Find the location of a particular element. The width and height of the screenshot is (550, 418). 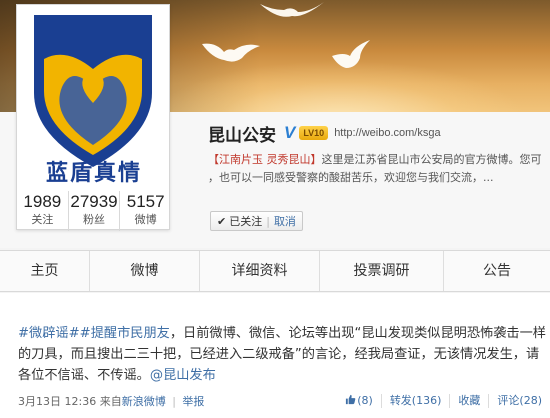

description-tag: 【江南片玉 灵秀昆山】 is located at coordinates (265, 159).